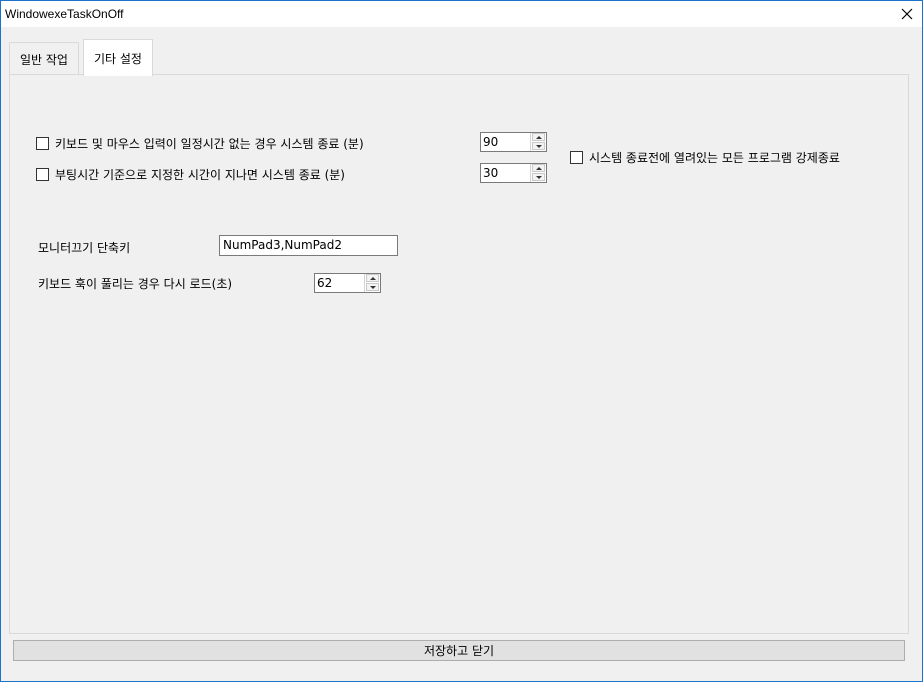 Image resolution: width=923 pixels, height=682 pixels. Describe the element at coordinates (576, 157) in the screenshot. I see `force-close-checkbox` at that location.